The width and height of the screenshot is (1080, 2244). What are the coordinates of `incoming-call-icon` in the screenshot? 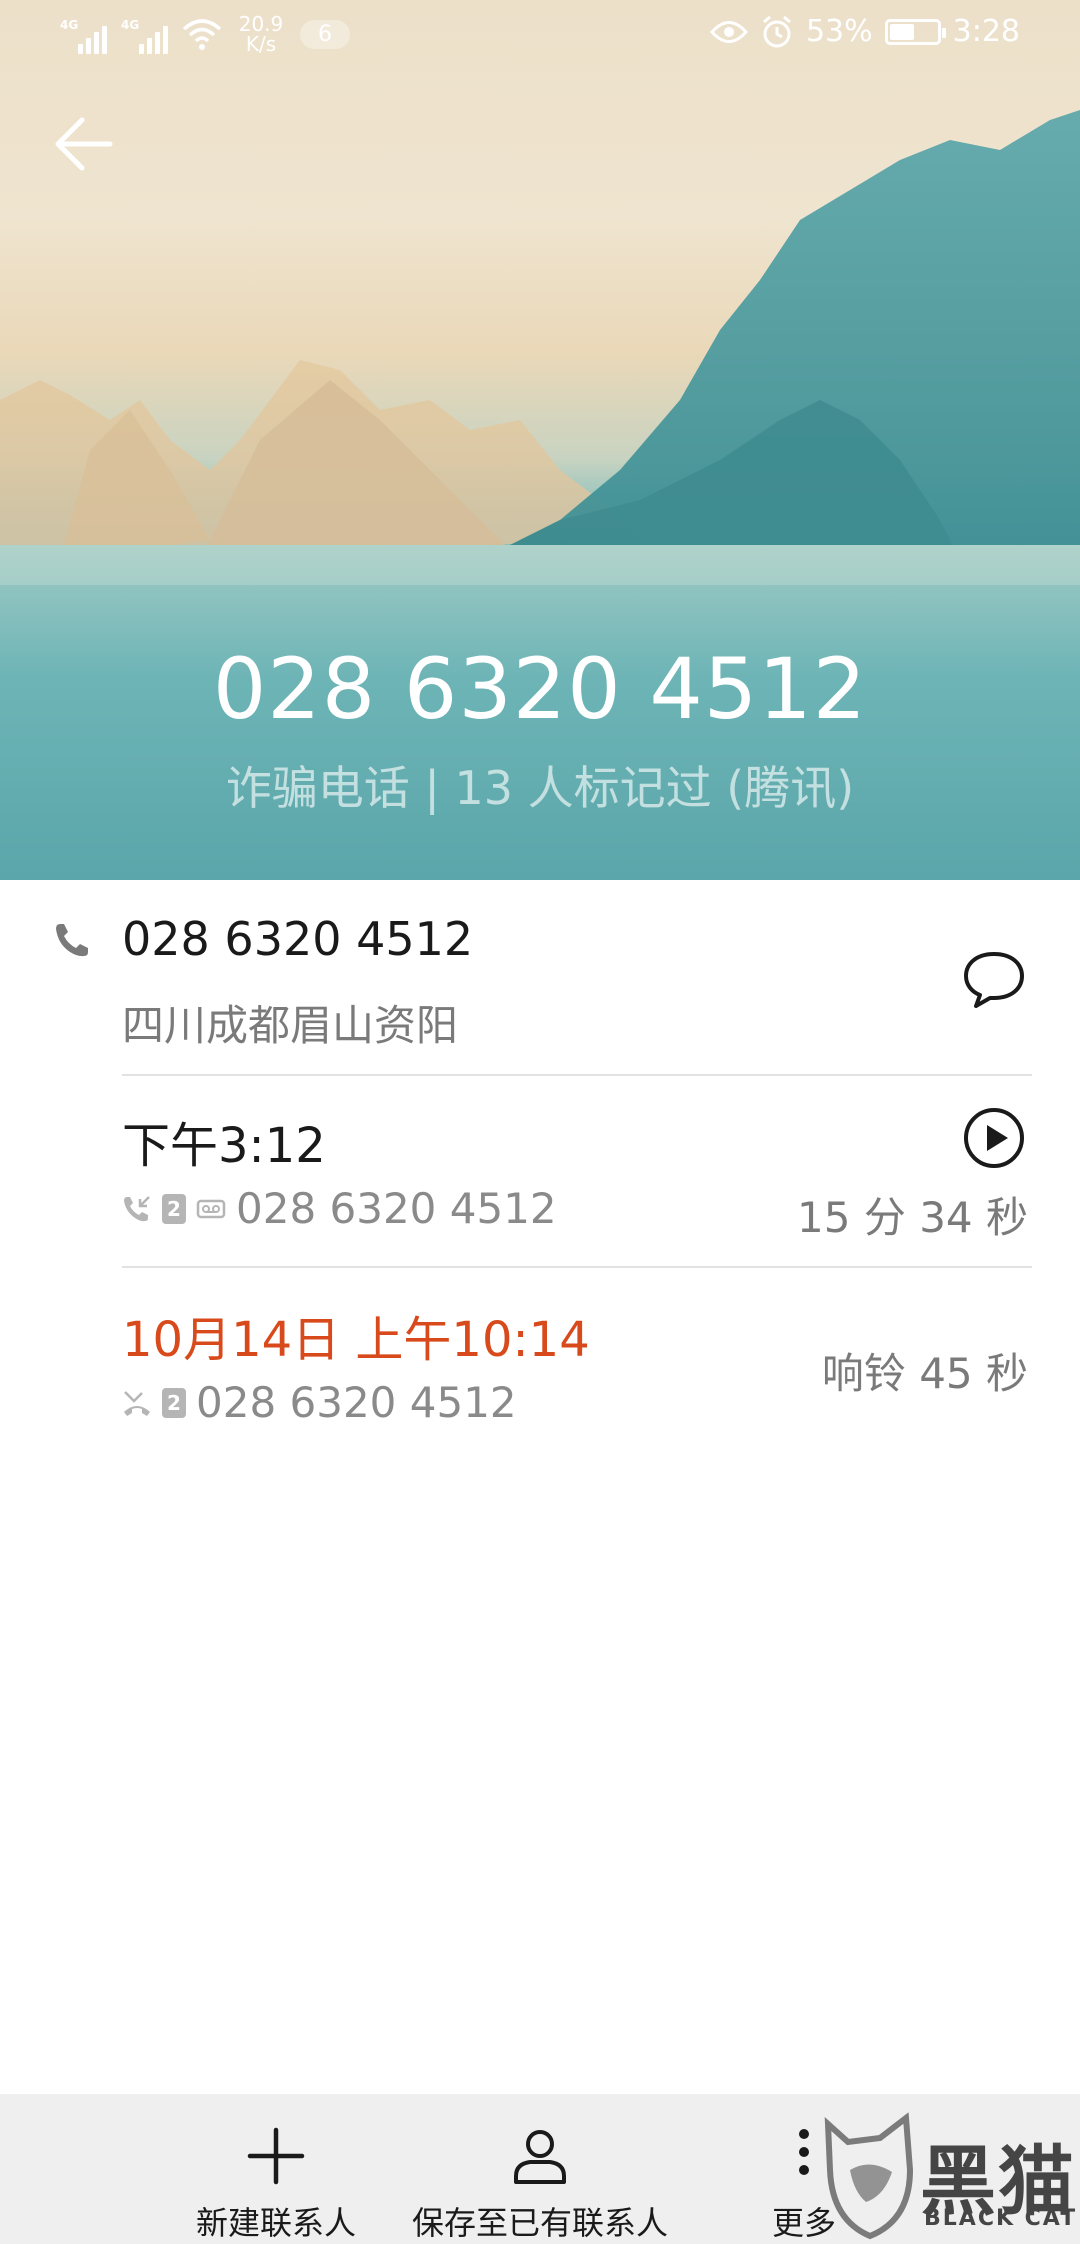 It's located at (137, 1208).